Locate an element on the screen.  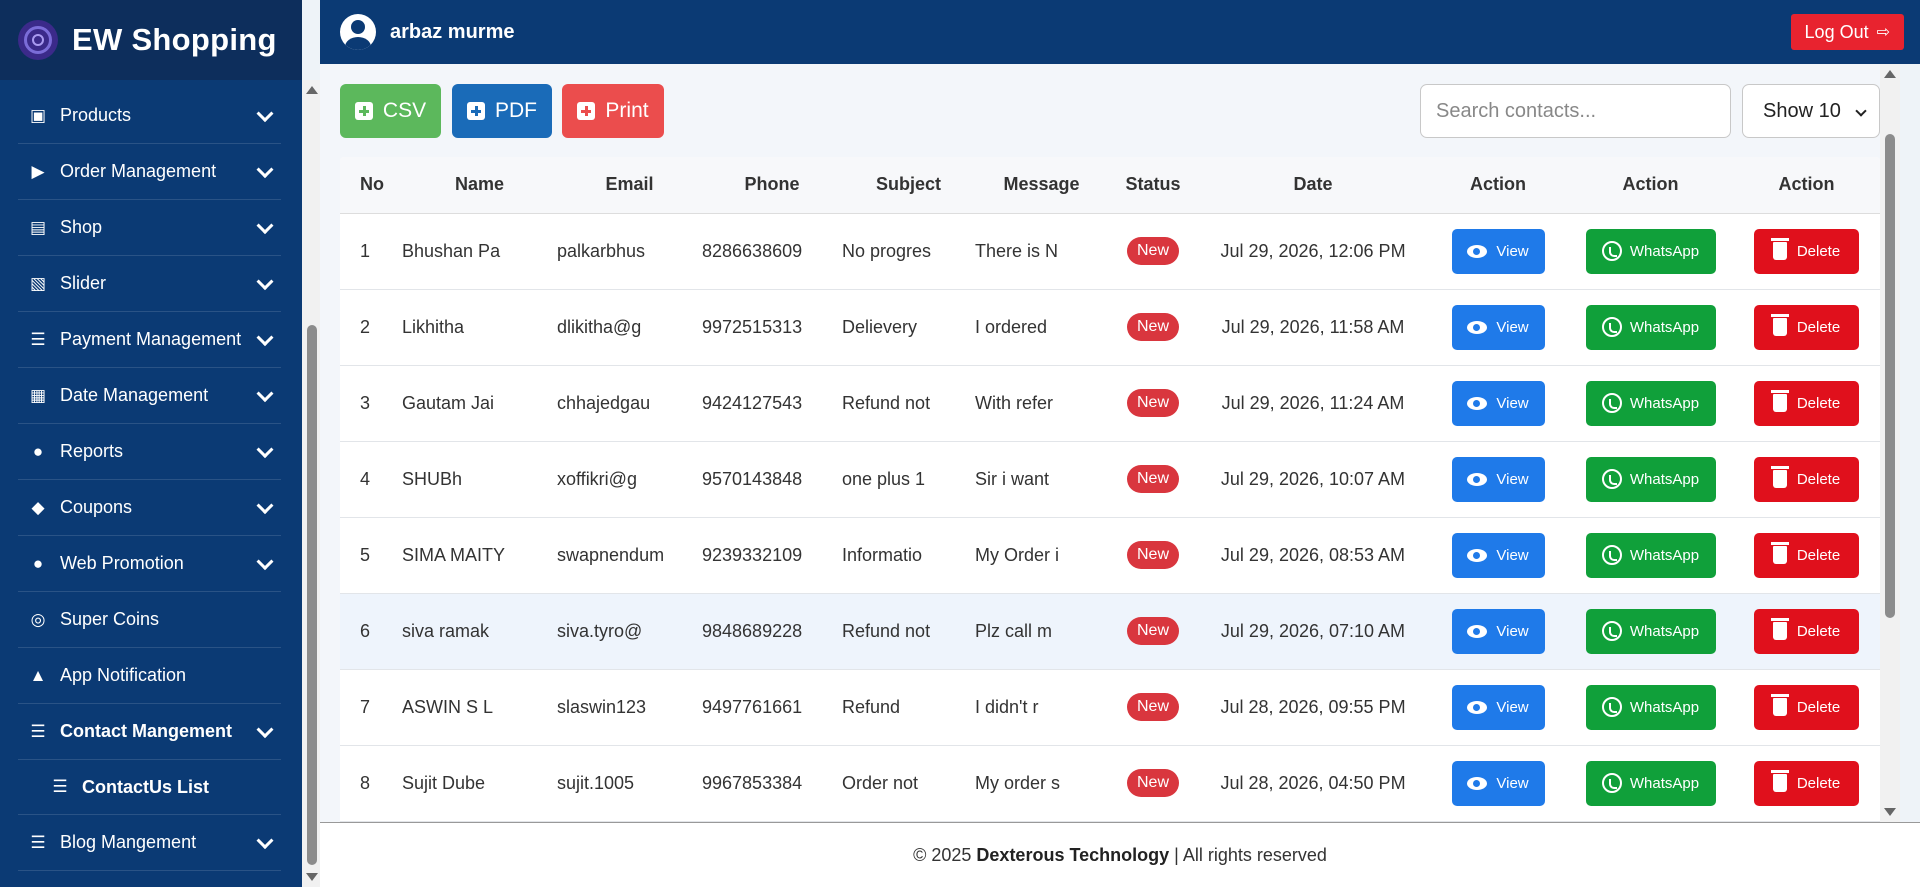
sidebar-item-blog-mangement: ☰ Blog Mangement is located at coordinates (149, 843).